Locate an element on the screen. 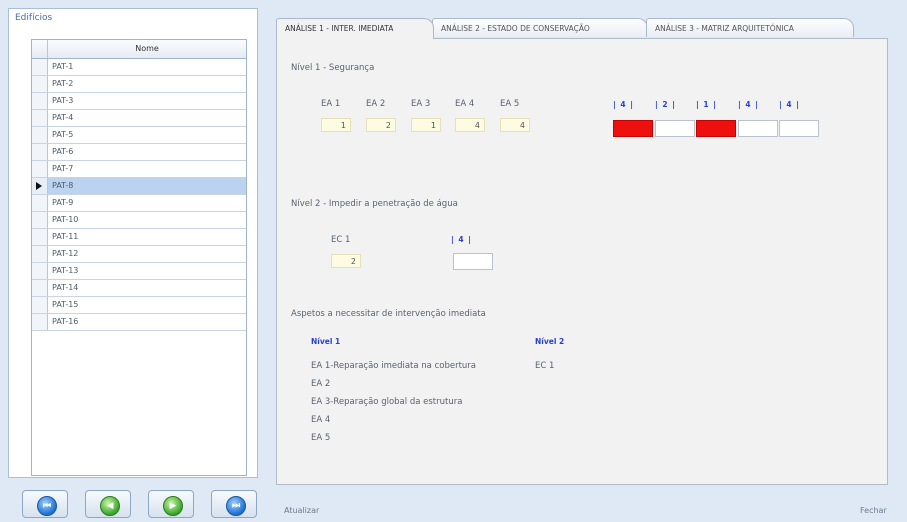 This screenshot has height=522, width=907. ea4-value: 4 is located at coordinates (470, 125).